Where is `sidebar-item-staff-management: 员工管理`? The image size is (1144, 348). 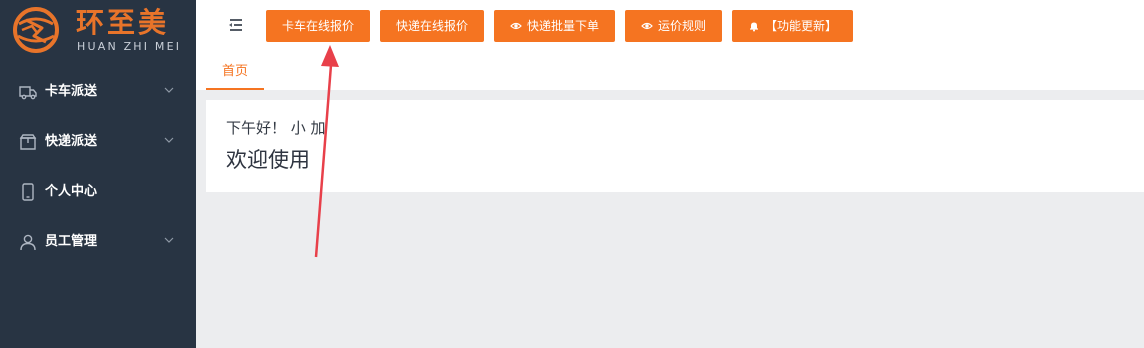
sidebar-item-staff-management: 员工管理 is located at coordinates (98, 242).